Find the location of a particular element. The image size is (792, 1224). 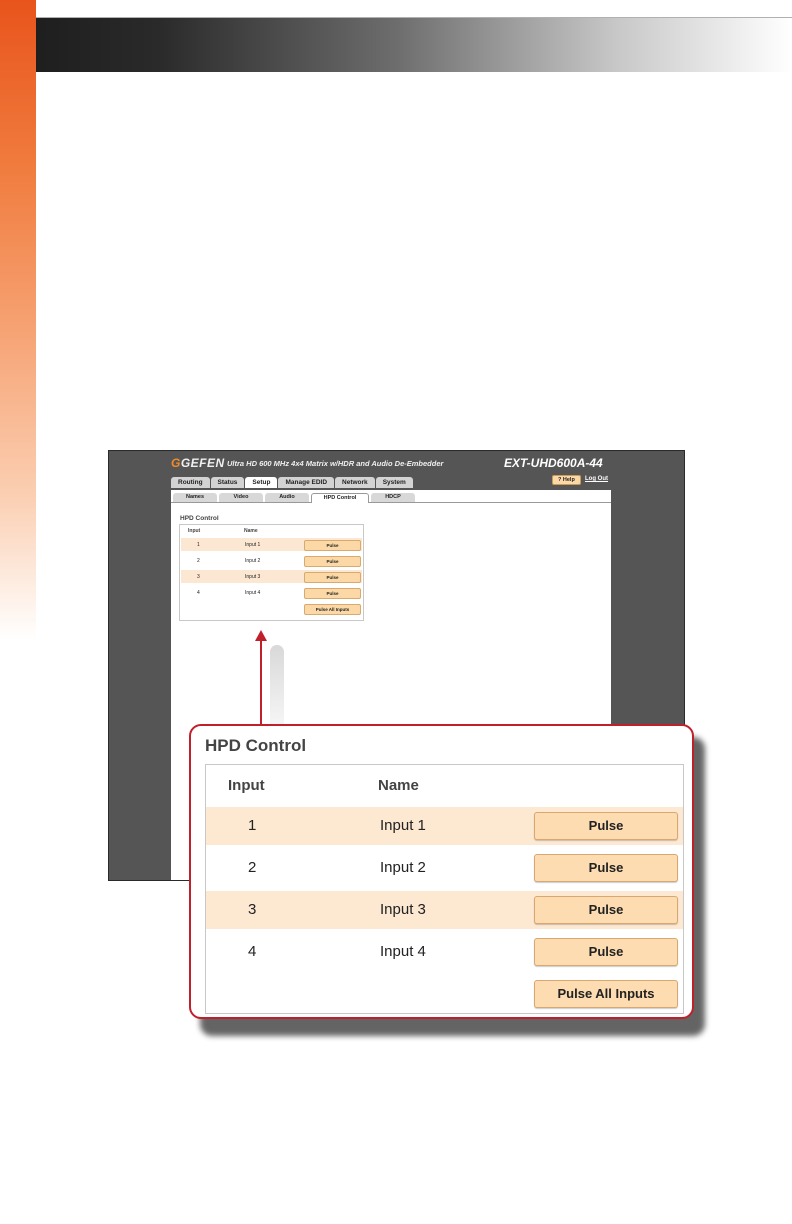

setup-subtabs: Names Video Audio HPD Control HDCP is located at coordinates (391, 498).